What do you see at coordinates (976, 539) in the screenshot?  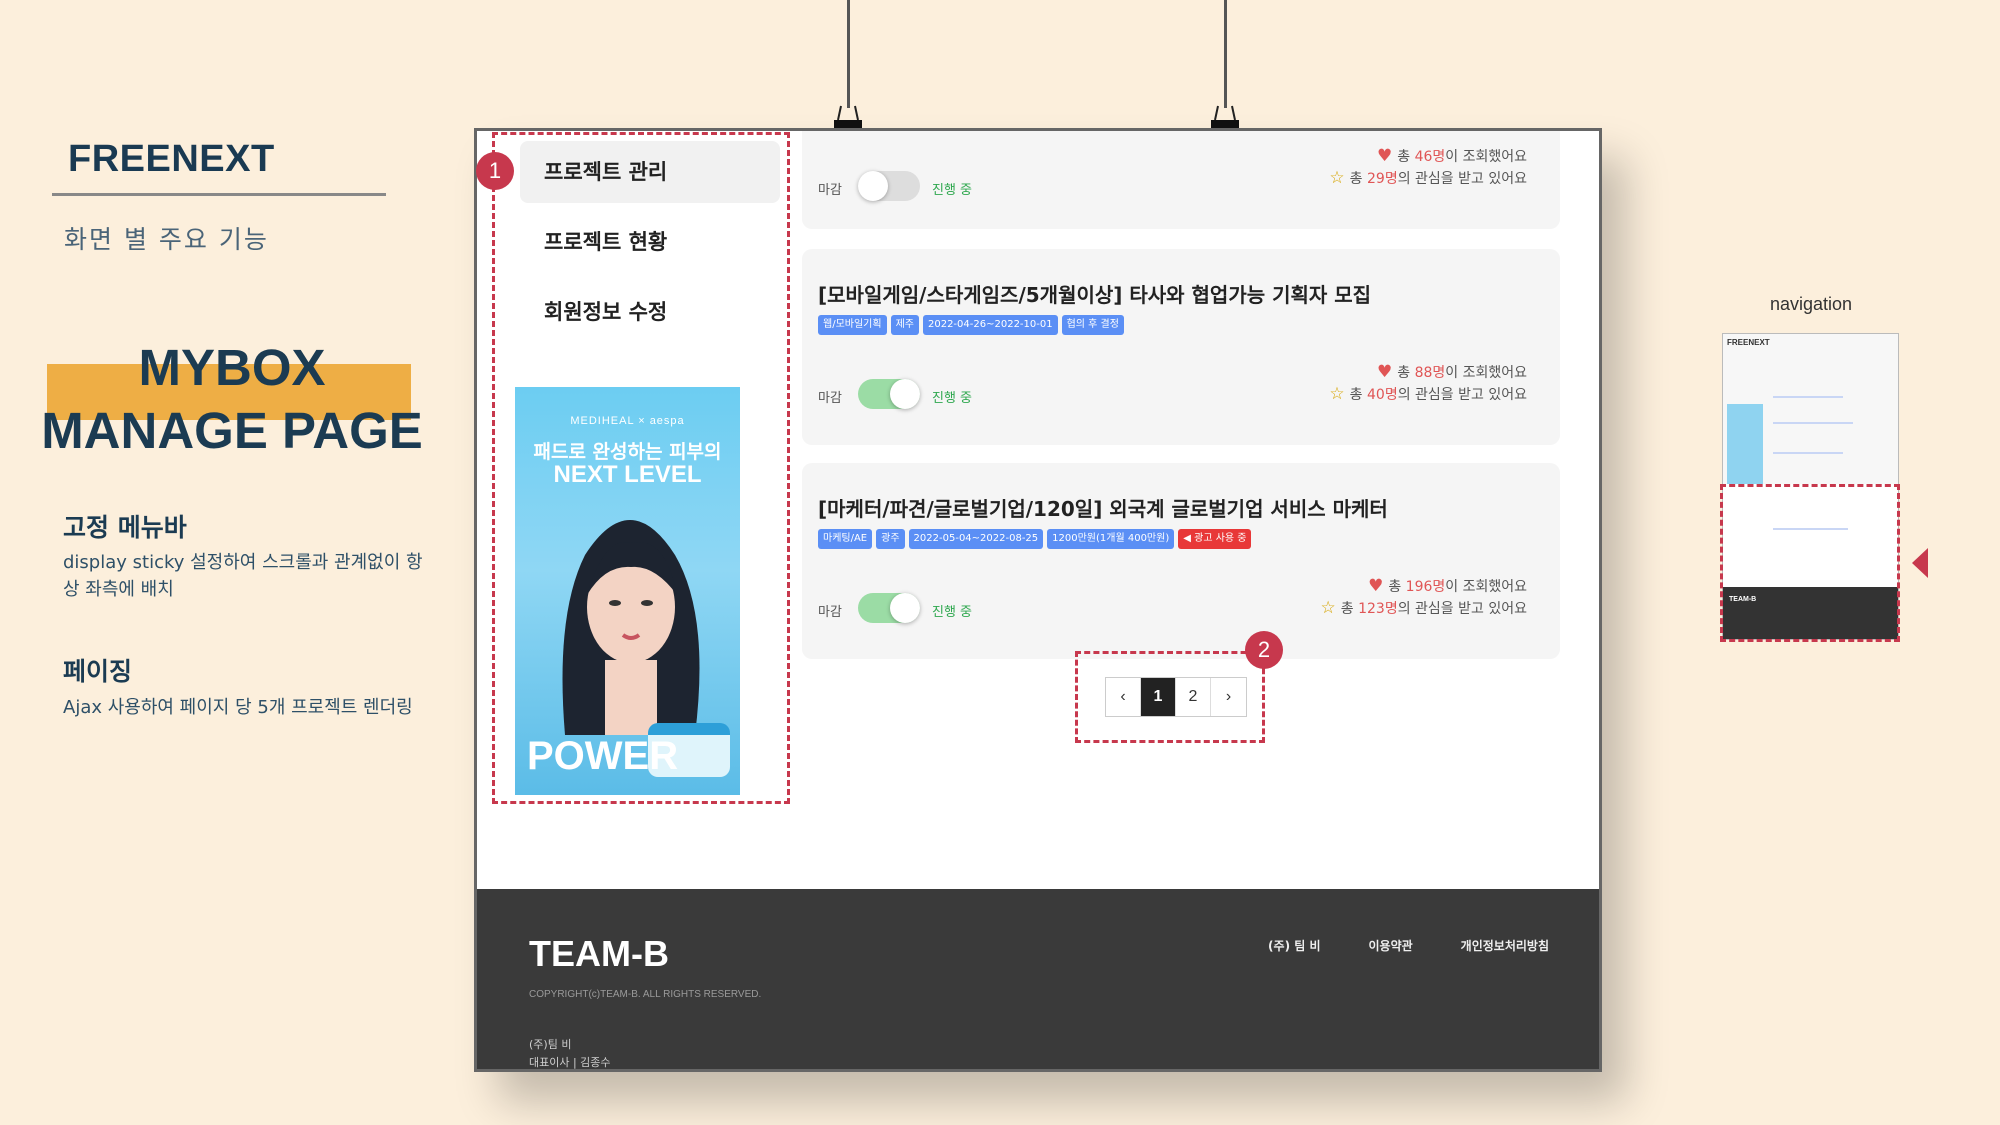 I see `tag-period: 2022-05-04~2022-08-25` at bounding box center [976, 539].